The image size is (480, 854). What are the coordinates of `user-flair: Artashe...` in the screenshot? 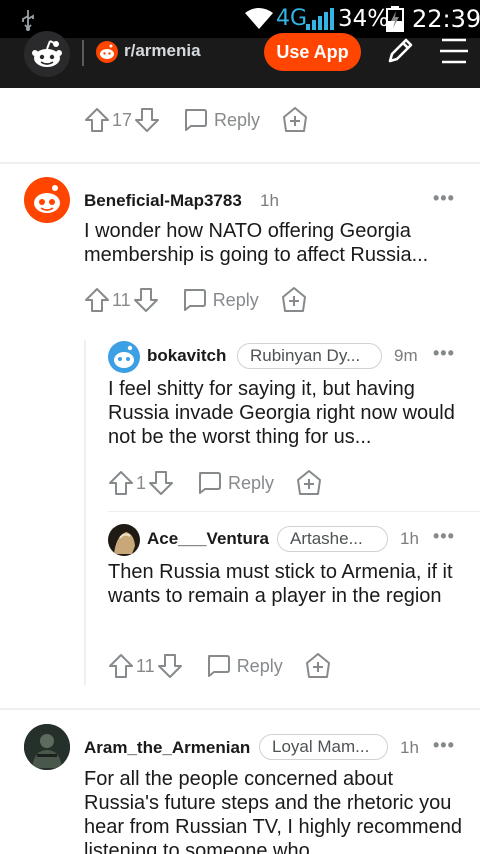 It's located at (332, 539).